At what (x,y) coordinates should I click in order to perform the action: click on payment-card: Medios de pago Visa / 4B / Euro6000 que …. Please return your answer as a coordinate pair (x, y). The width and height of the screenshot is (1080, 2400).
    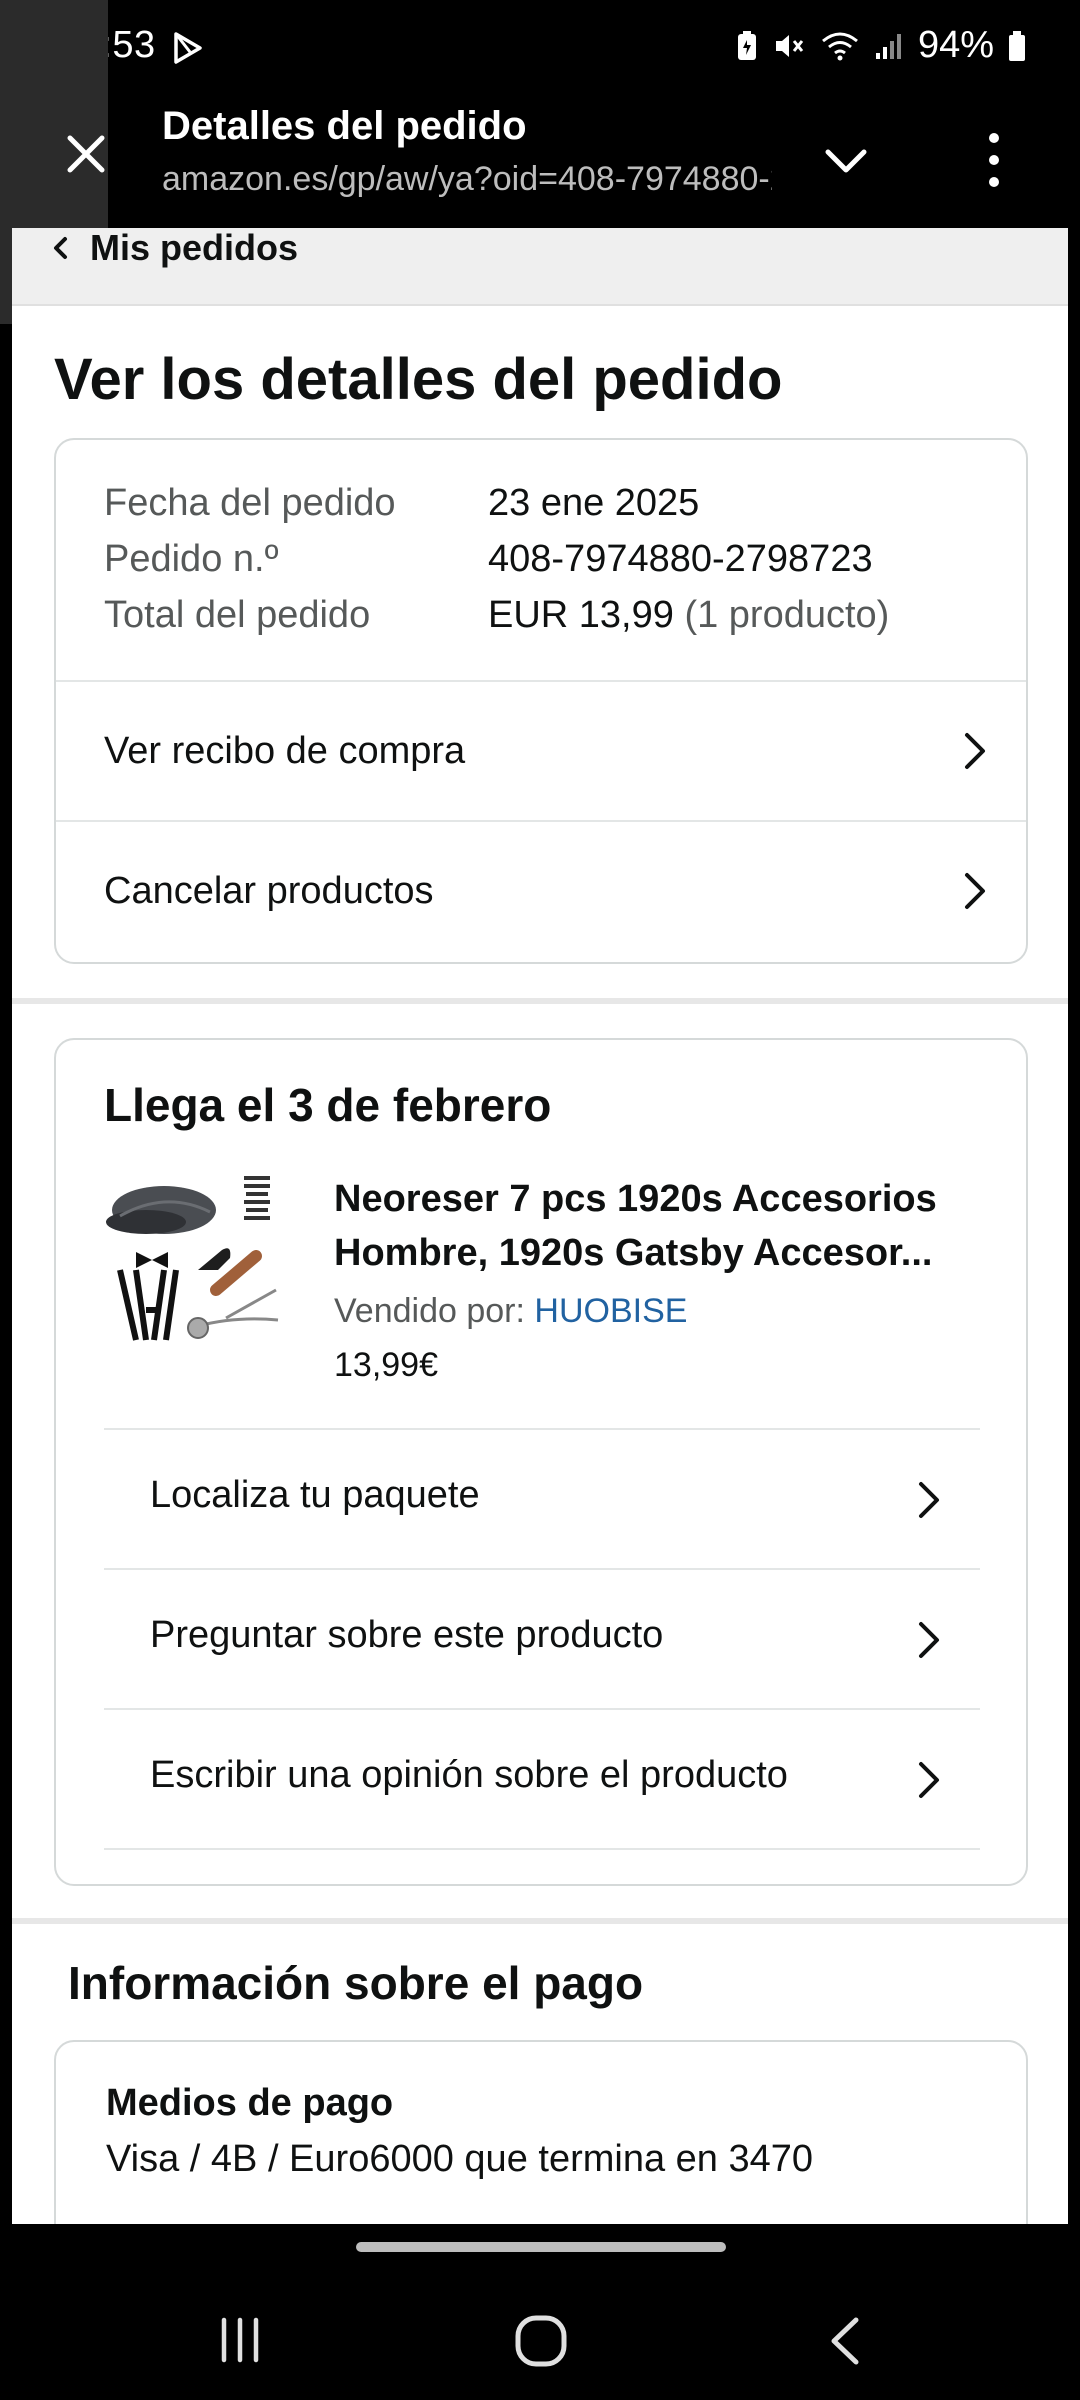
    Looking at the image, I should click on (541, 2132).